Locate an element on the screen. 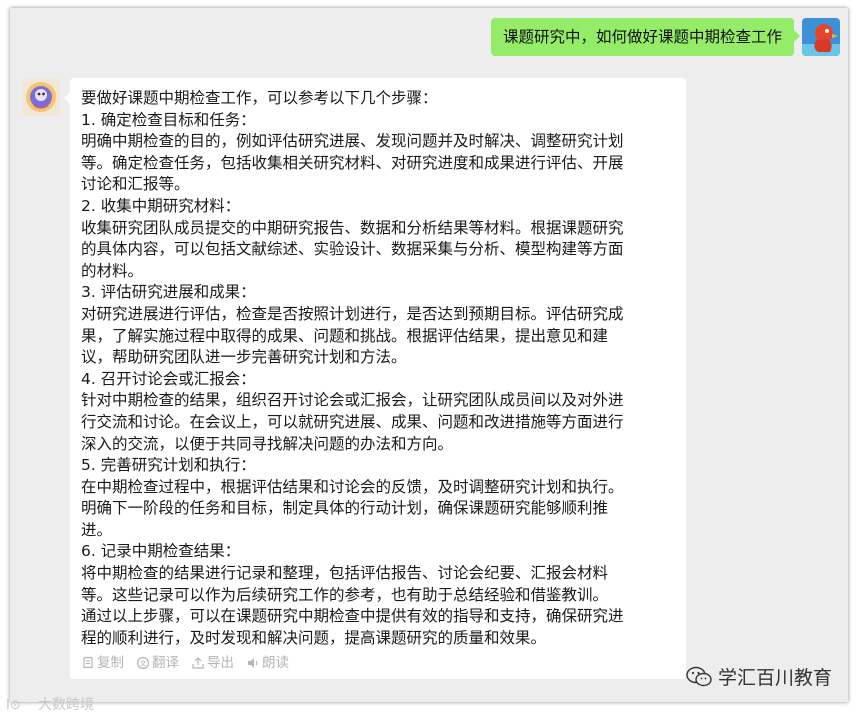  message-line: 2. 收集中期研究材料： is located at coordinates (161, 205).